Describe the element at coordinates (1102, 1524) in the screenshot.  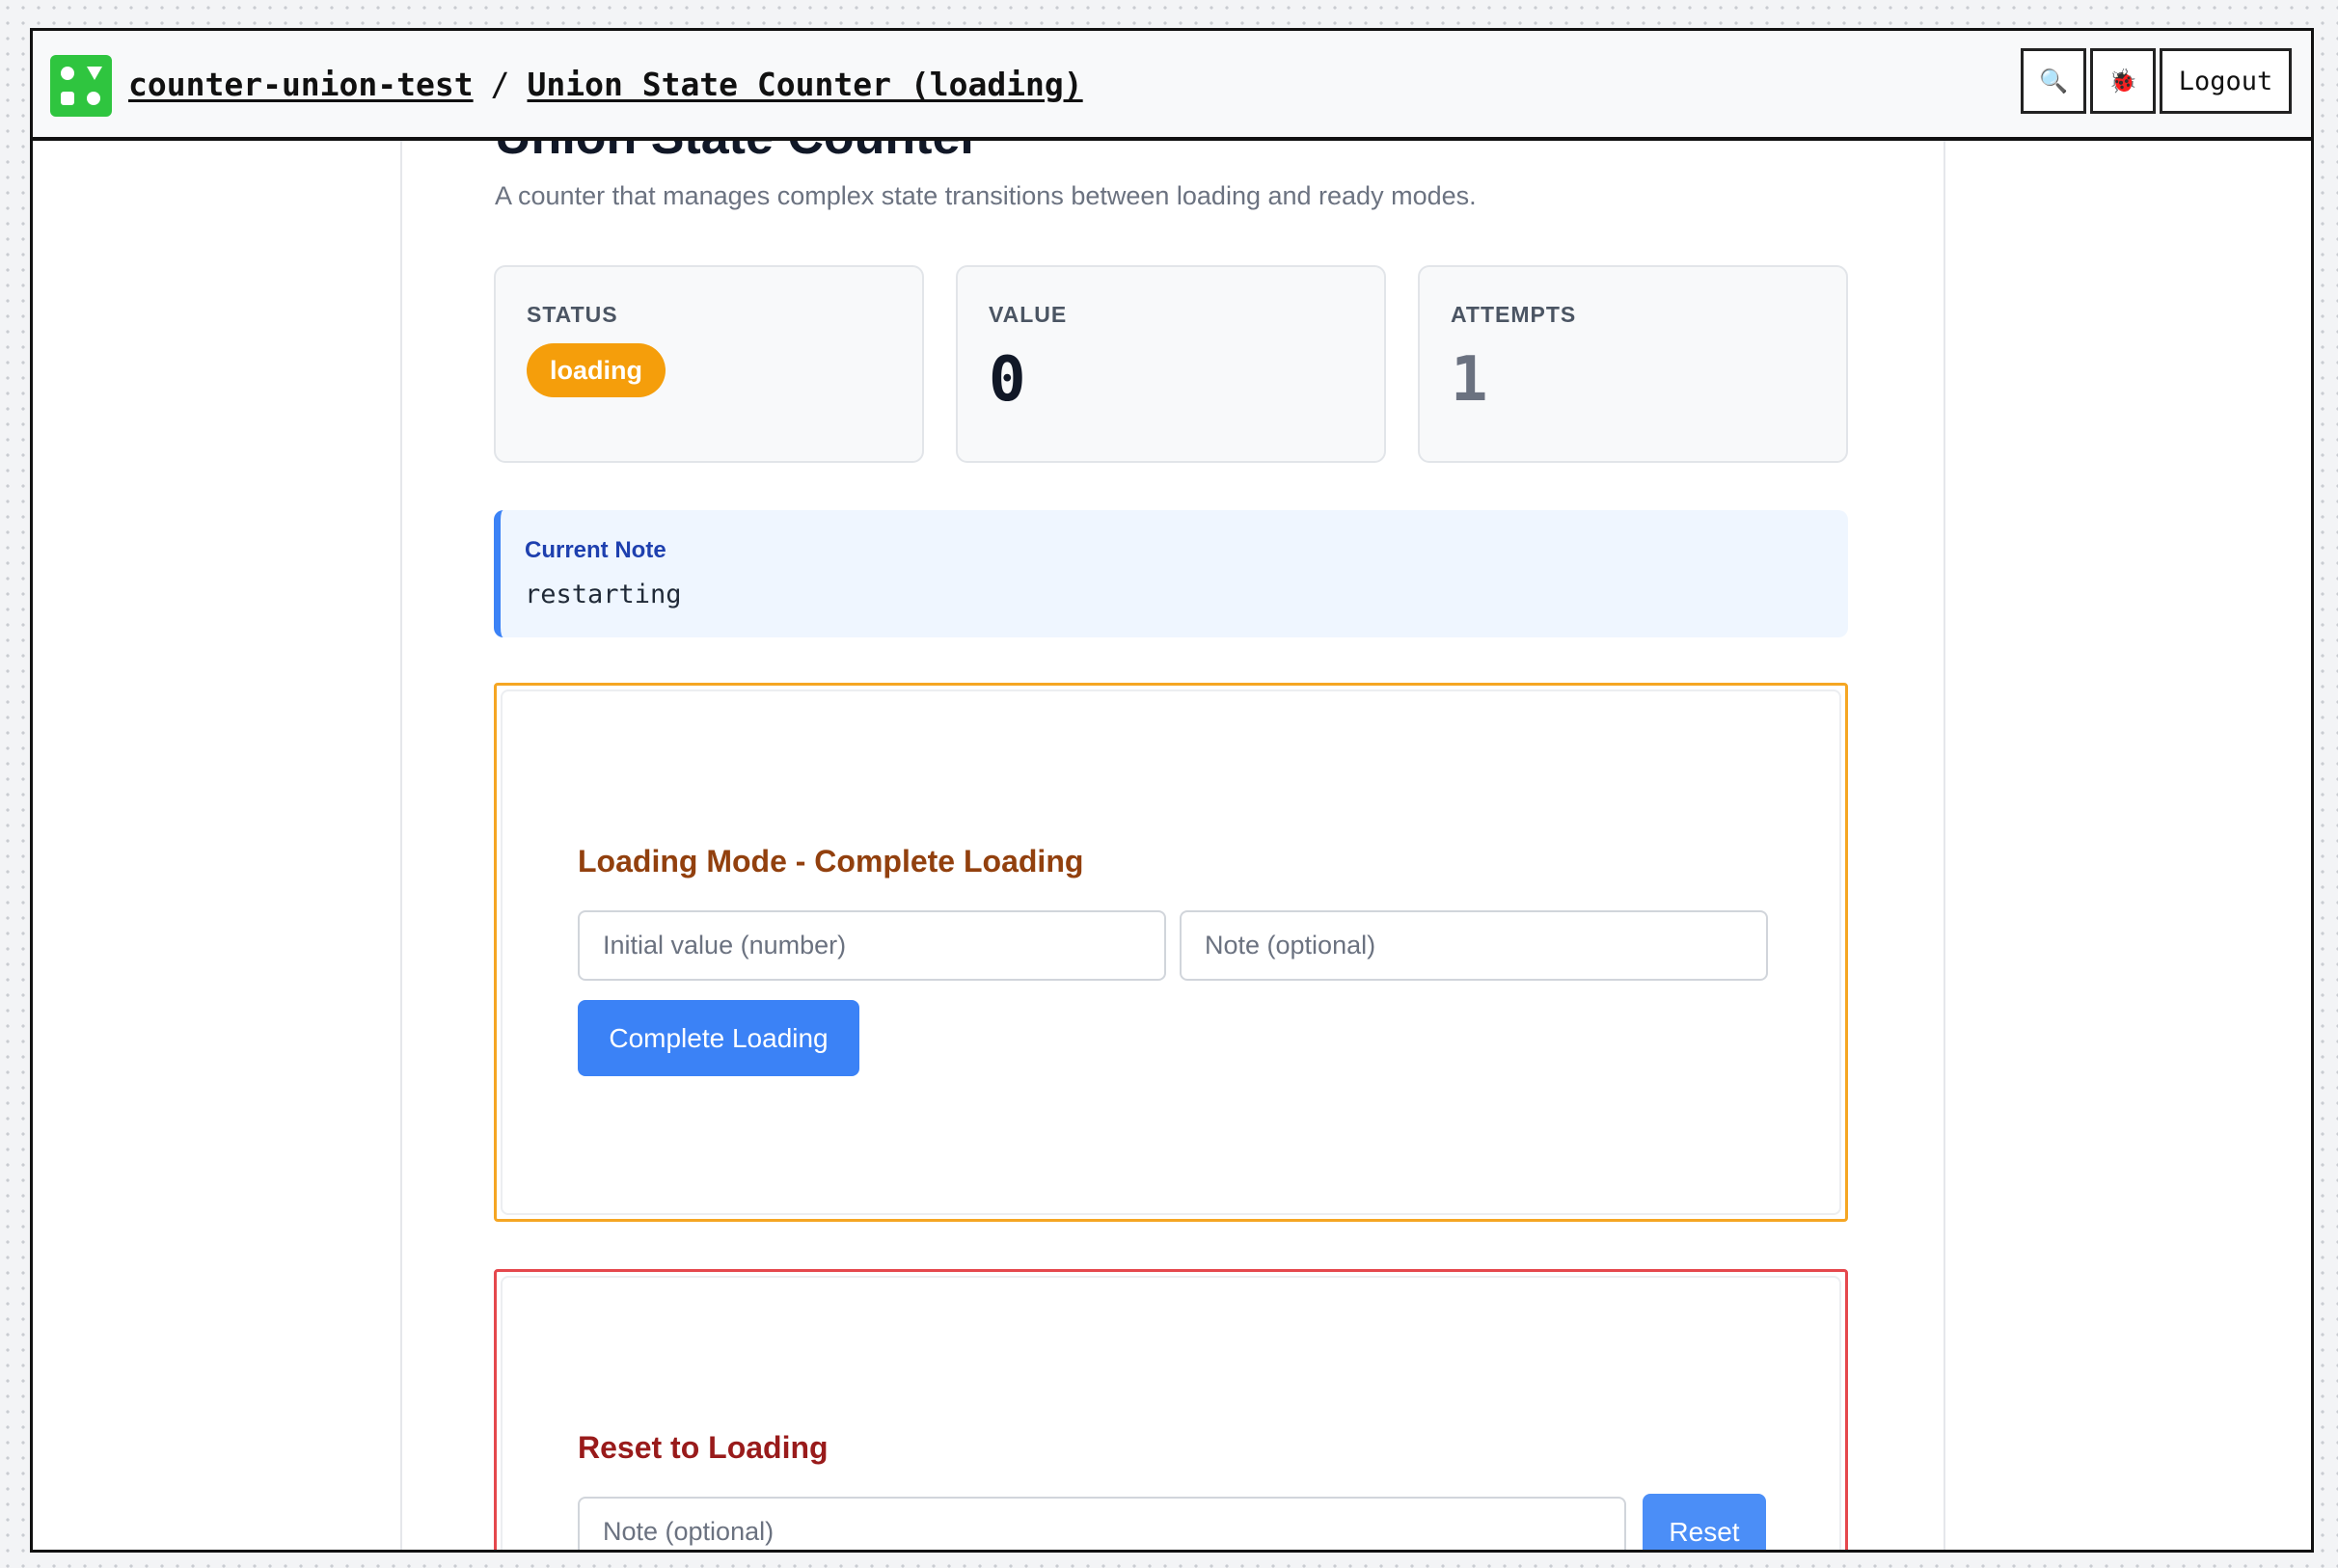
I see `reset-note-input` at that location.